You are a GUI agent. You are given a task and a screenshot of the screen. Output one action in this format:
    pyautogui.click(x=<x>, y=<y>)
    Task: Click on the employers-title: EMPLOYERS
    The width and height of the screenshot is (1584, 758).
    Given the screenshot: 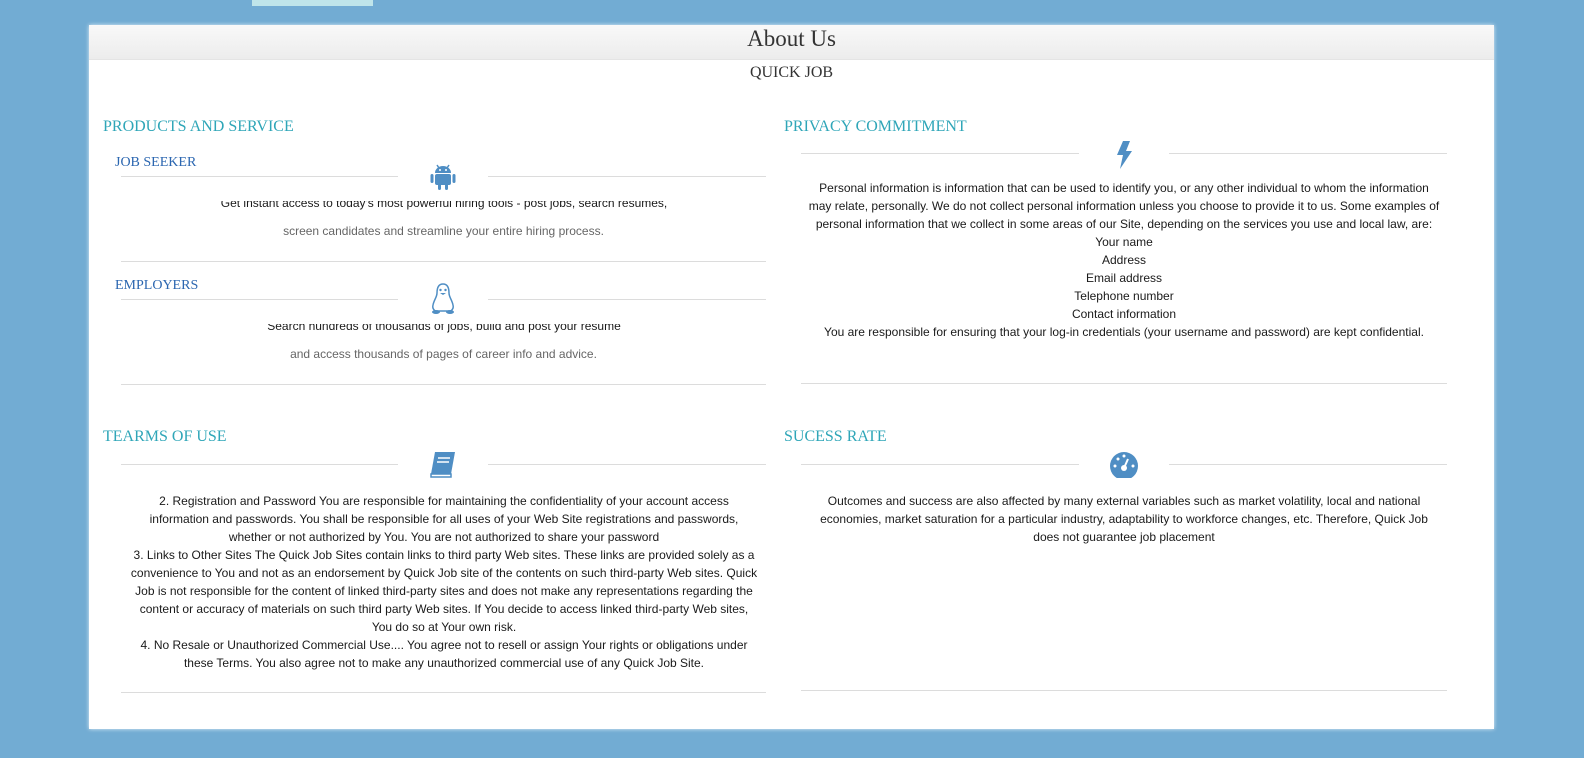 What is the action you would take?
    pyautogui.click(x=157, y=285)
    